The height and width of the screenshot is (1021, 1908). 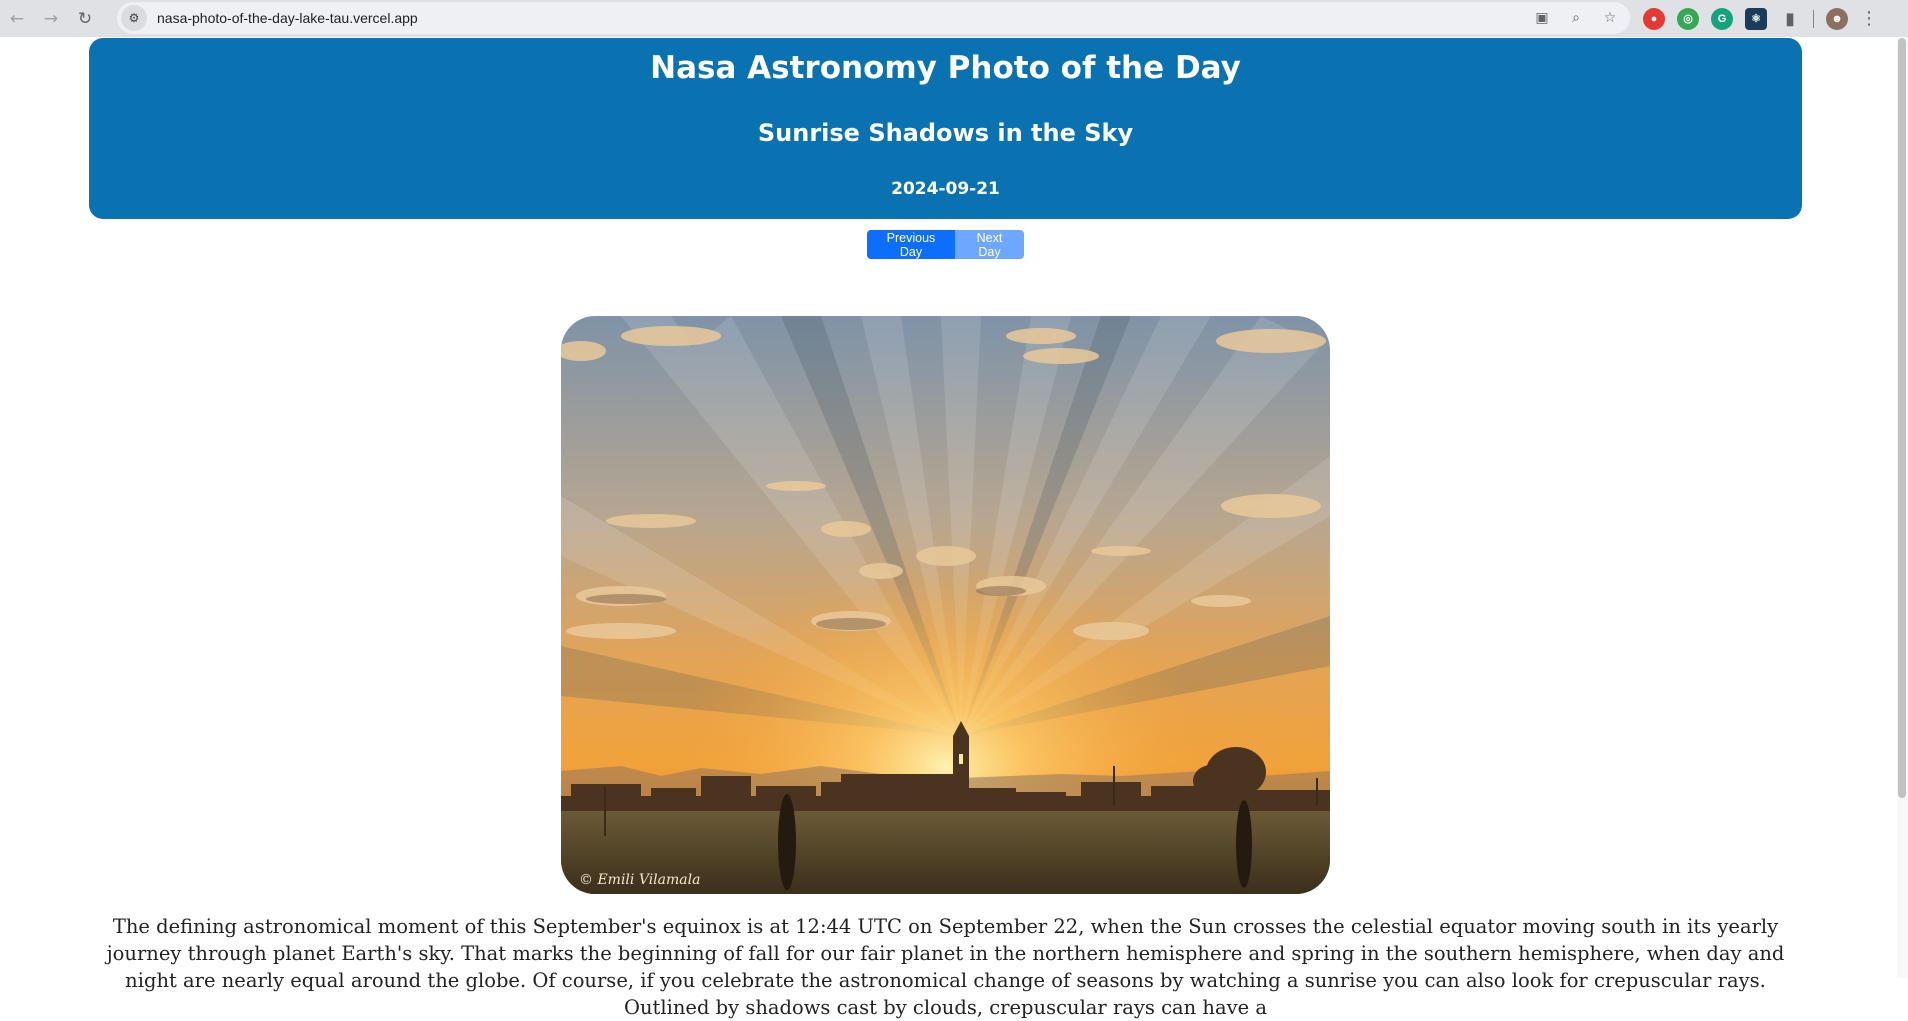 I want to click on reload-icon: ↻, so click(x=85, y=19).